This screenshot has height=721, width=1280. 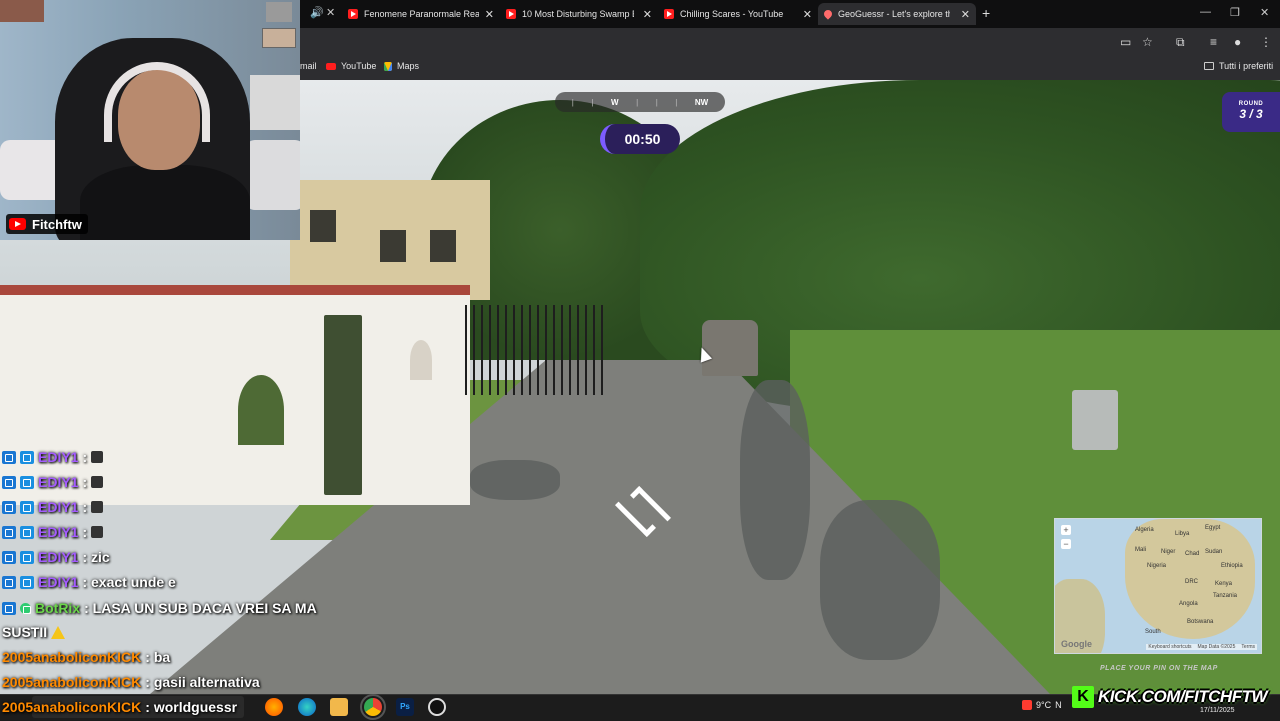 What do you see at coordinates (1235, 12) in the screenshot?
I see `restore-icon: ❐` at bounding box center [1235, 12].